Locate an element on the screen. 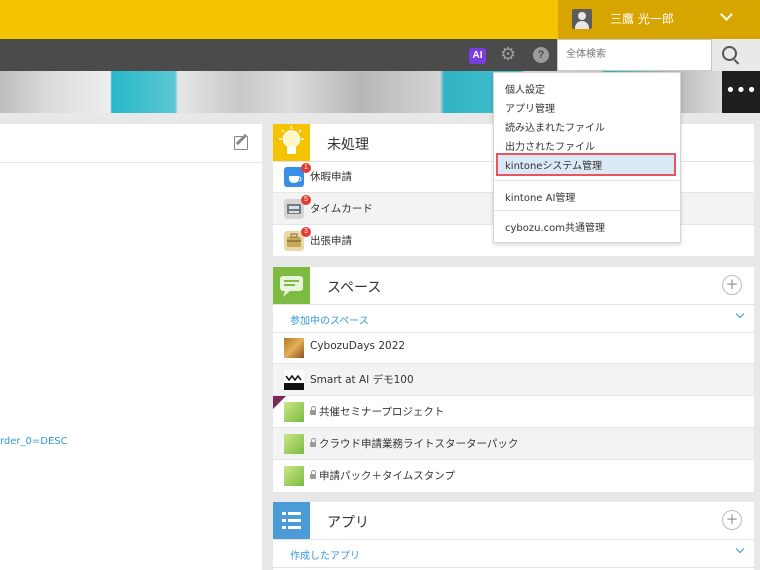 Image resolution: width=760 pixels, height=570 pixels. list-item-label: 出張申請 is located at coordinates (331, 241).